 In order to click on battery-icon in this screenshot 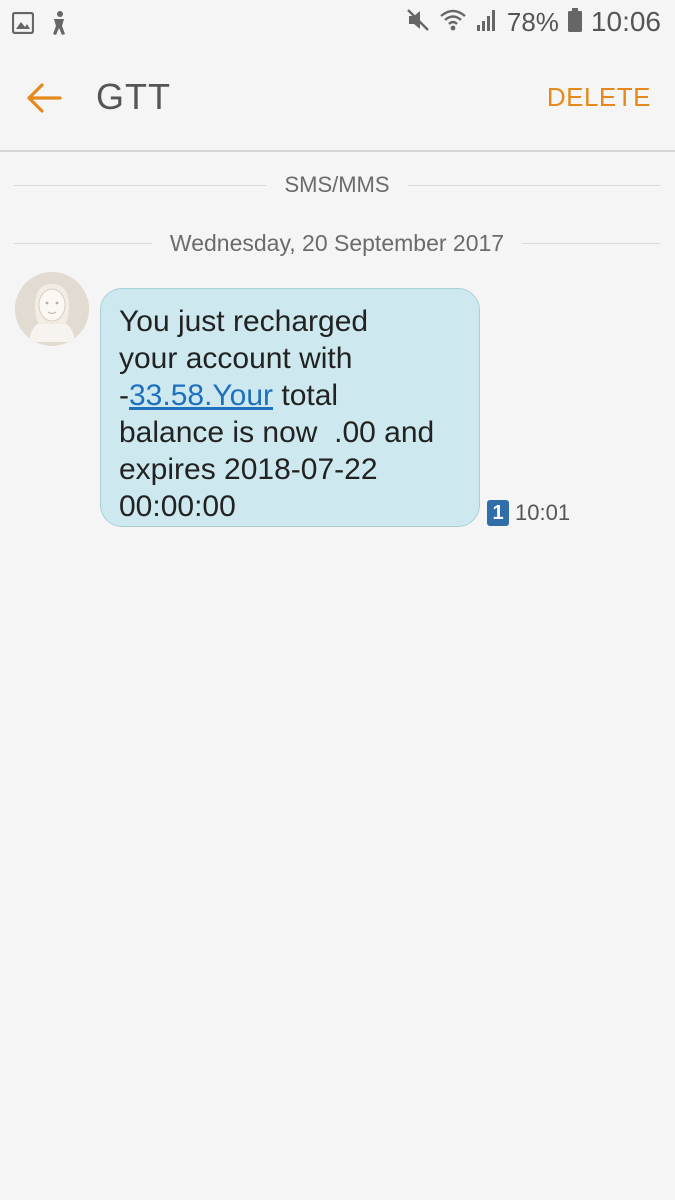, I will do `click(575, 22)`.